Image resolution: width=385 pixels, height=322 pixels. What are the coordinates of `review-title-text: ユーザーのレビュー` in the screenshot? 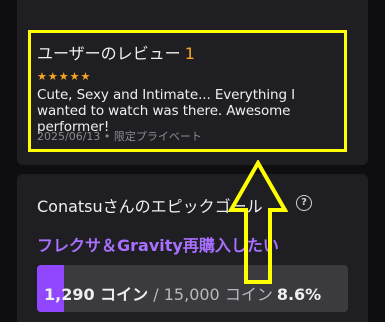 It's located at (109, 53).